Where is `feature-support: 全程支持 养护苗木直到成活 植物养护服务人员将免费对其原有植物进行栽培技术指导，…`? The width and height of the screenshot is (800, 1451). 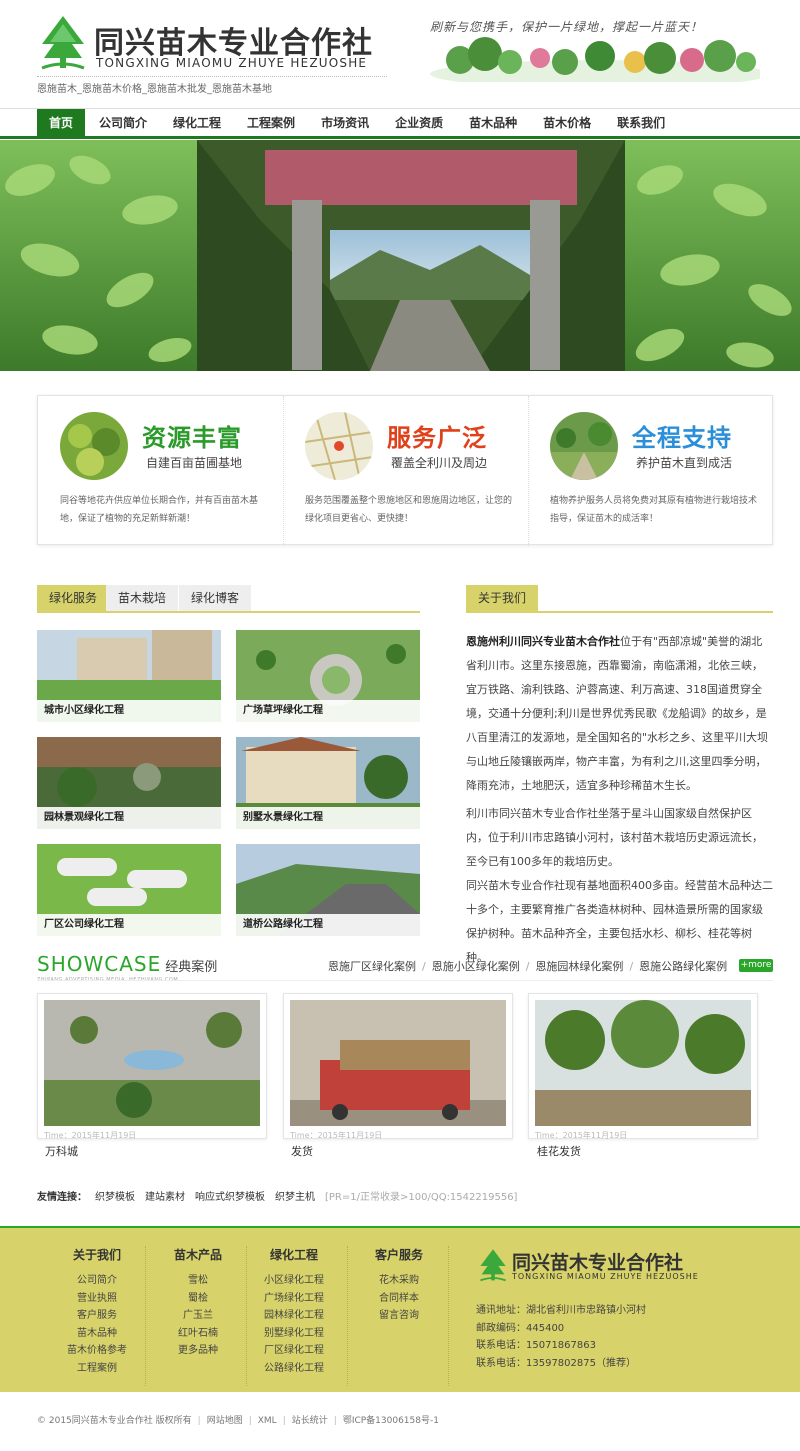 feature-support: 全程支持 养护苗木直到成活 植物养护服务人员将免费对其原有植物进行栽培技术指导，… is located at coordinates (650, 471).